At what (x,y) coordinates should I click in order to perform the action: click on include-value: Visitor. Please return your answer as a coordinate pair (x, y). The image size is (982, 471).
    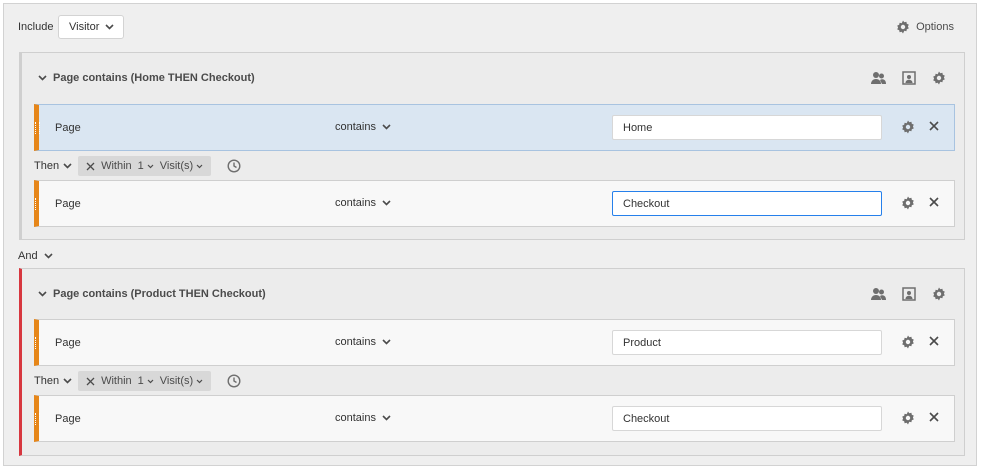
    Looking at the image, I should click on (84, 27).